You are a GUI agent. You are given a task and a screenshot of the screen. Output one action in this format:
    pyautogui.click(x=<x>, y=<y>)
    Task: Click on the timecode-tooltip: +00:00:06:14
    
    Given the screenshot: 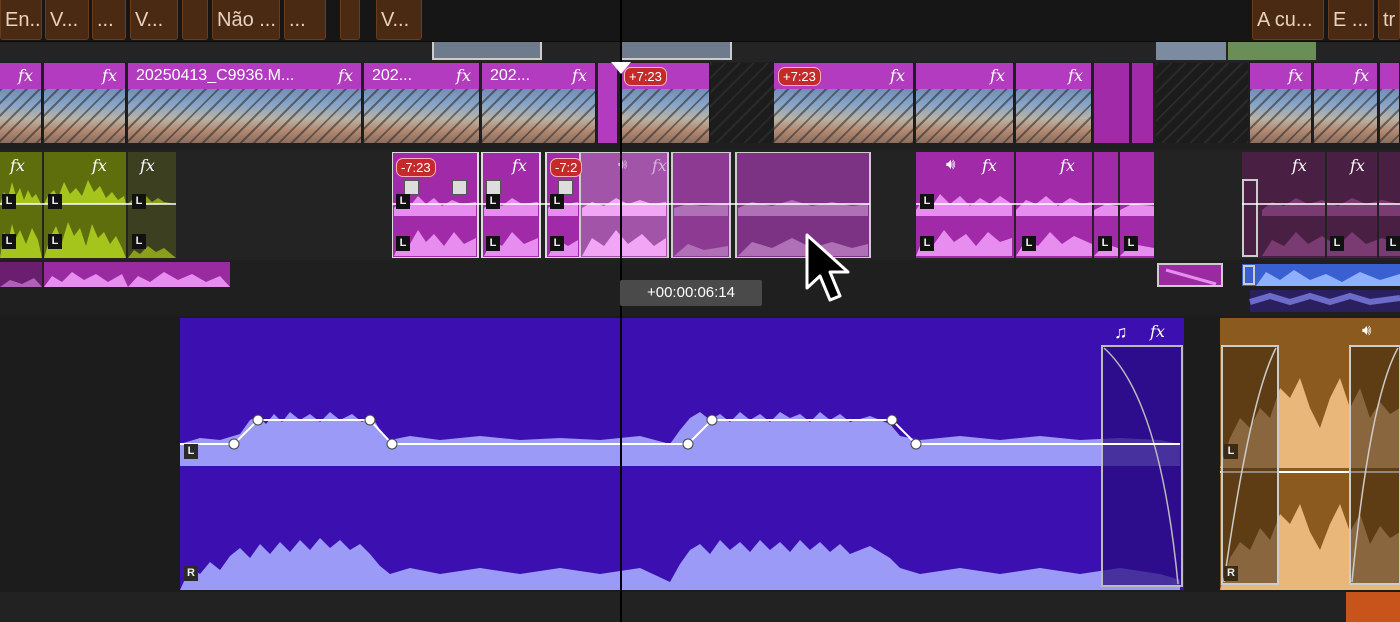 What is the action you would take?
    pyautogui.click(x=691, y=293)
    